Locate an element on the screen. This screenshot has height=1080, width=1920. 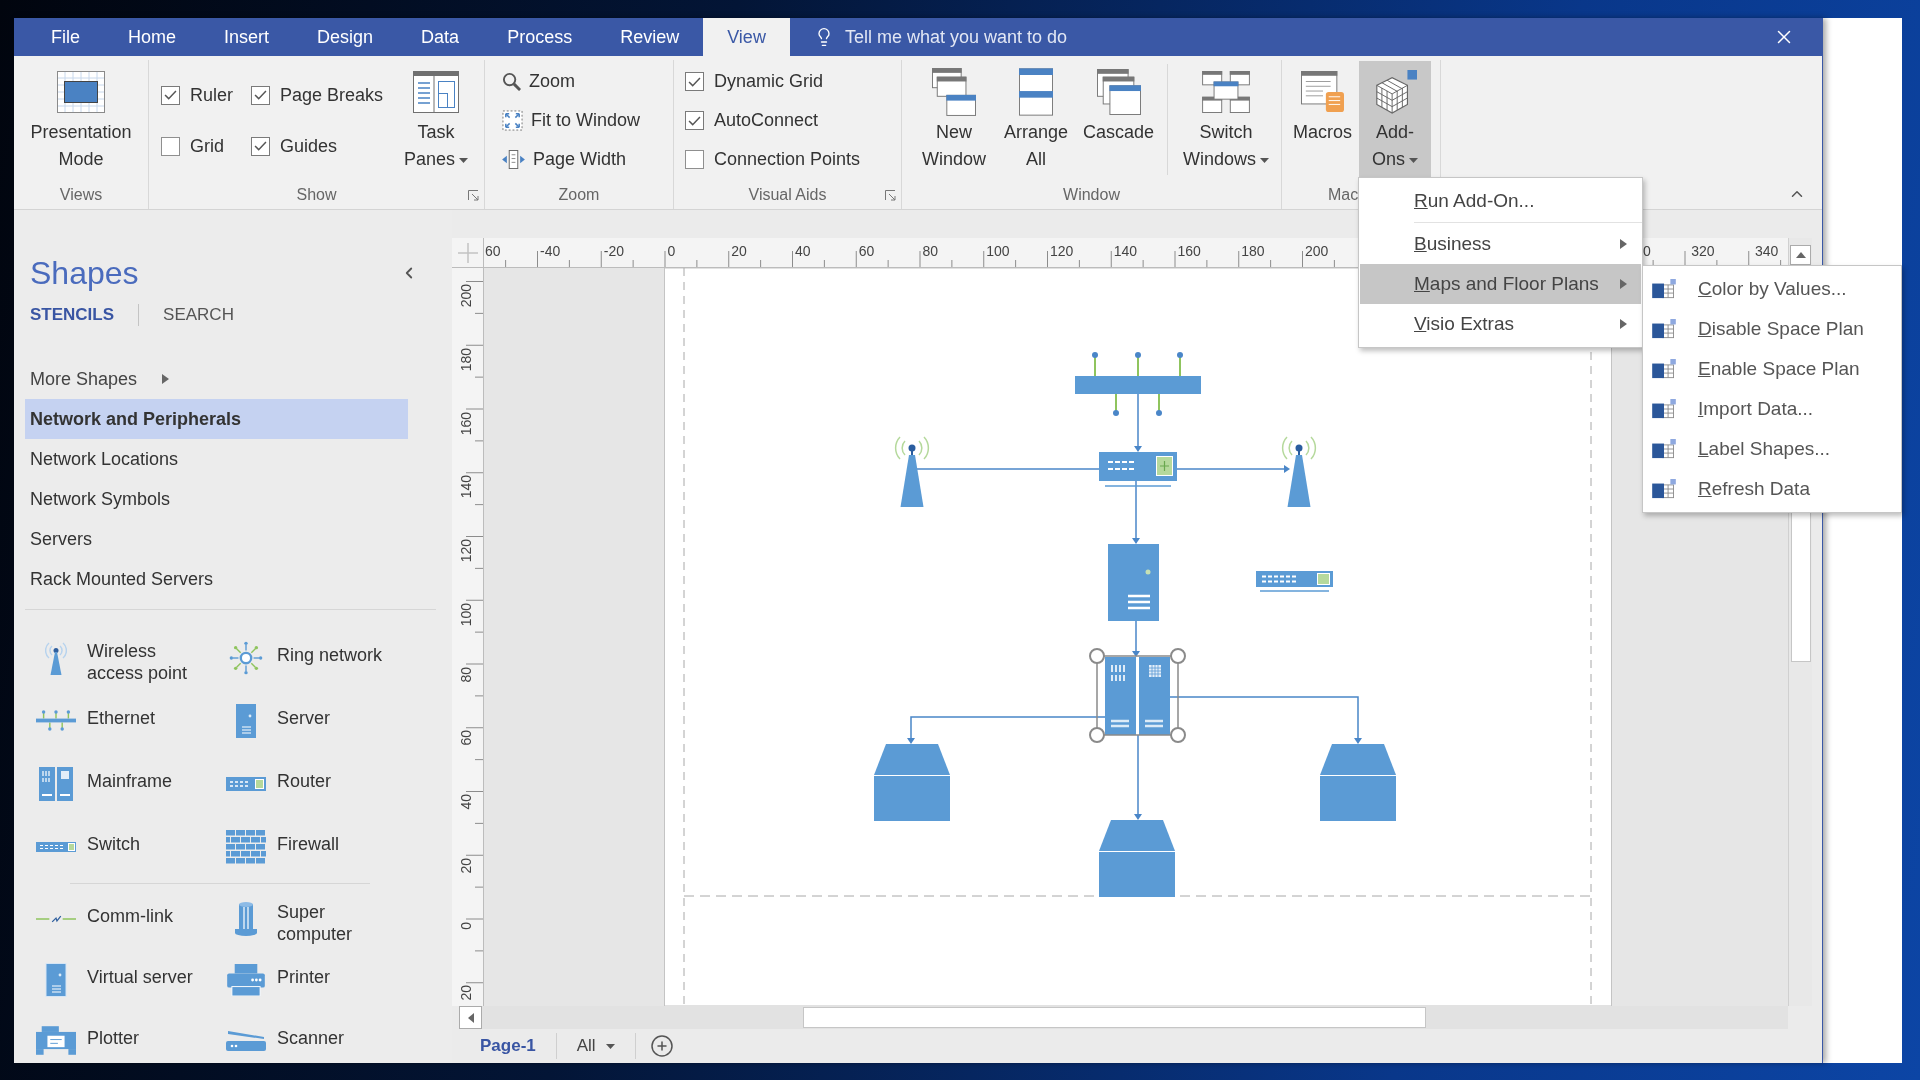
ruler-label: 200 is located at coordinates (1317, 251).